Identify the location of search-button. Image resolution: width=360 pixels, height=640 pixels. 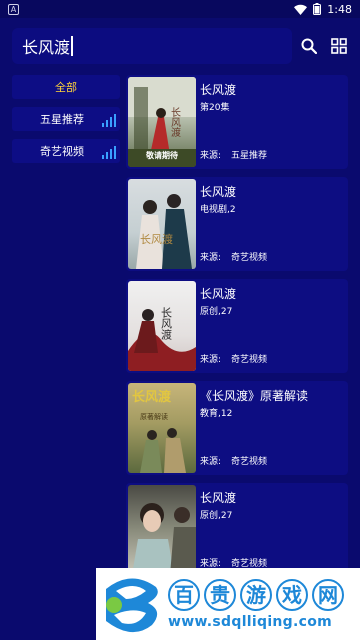
(309, 46).